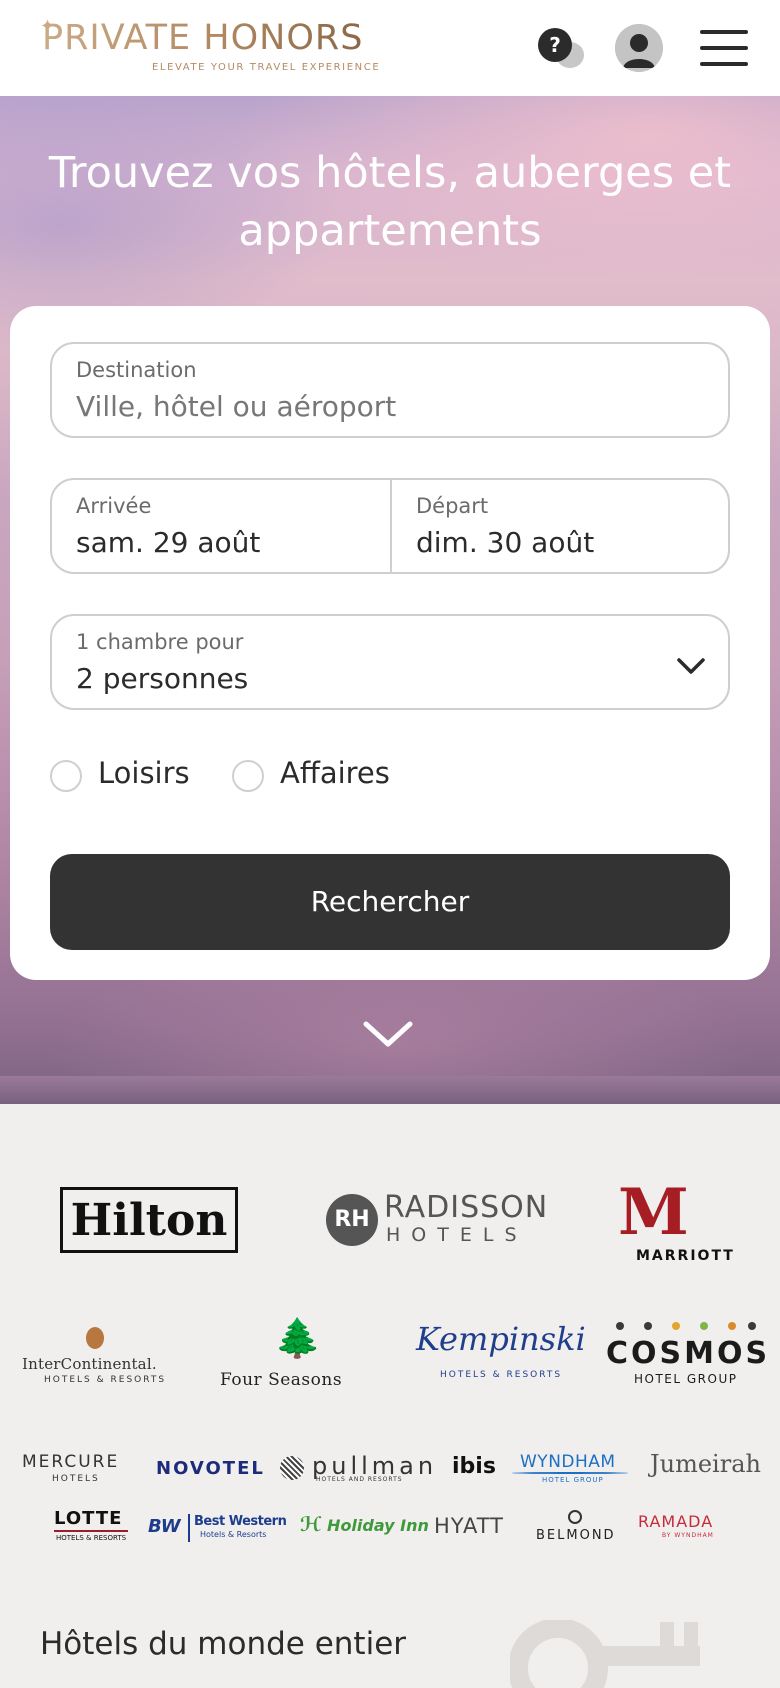 The height and width of the screenshot is (1688, 780). Describe the element at coordinates (605, 1654) in the screenshot. I see `key-decoration-icon` at that location.